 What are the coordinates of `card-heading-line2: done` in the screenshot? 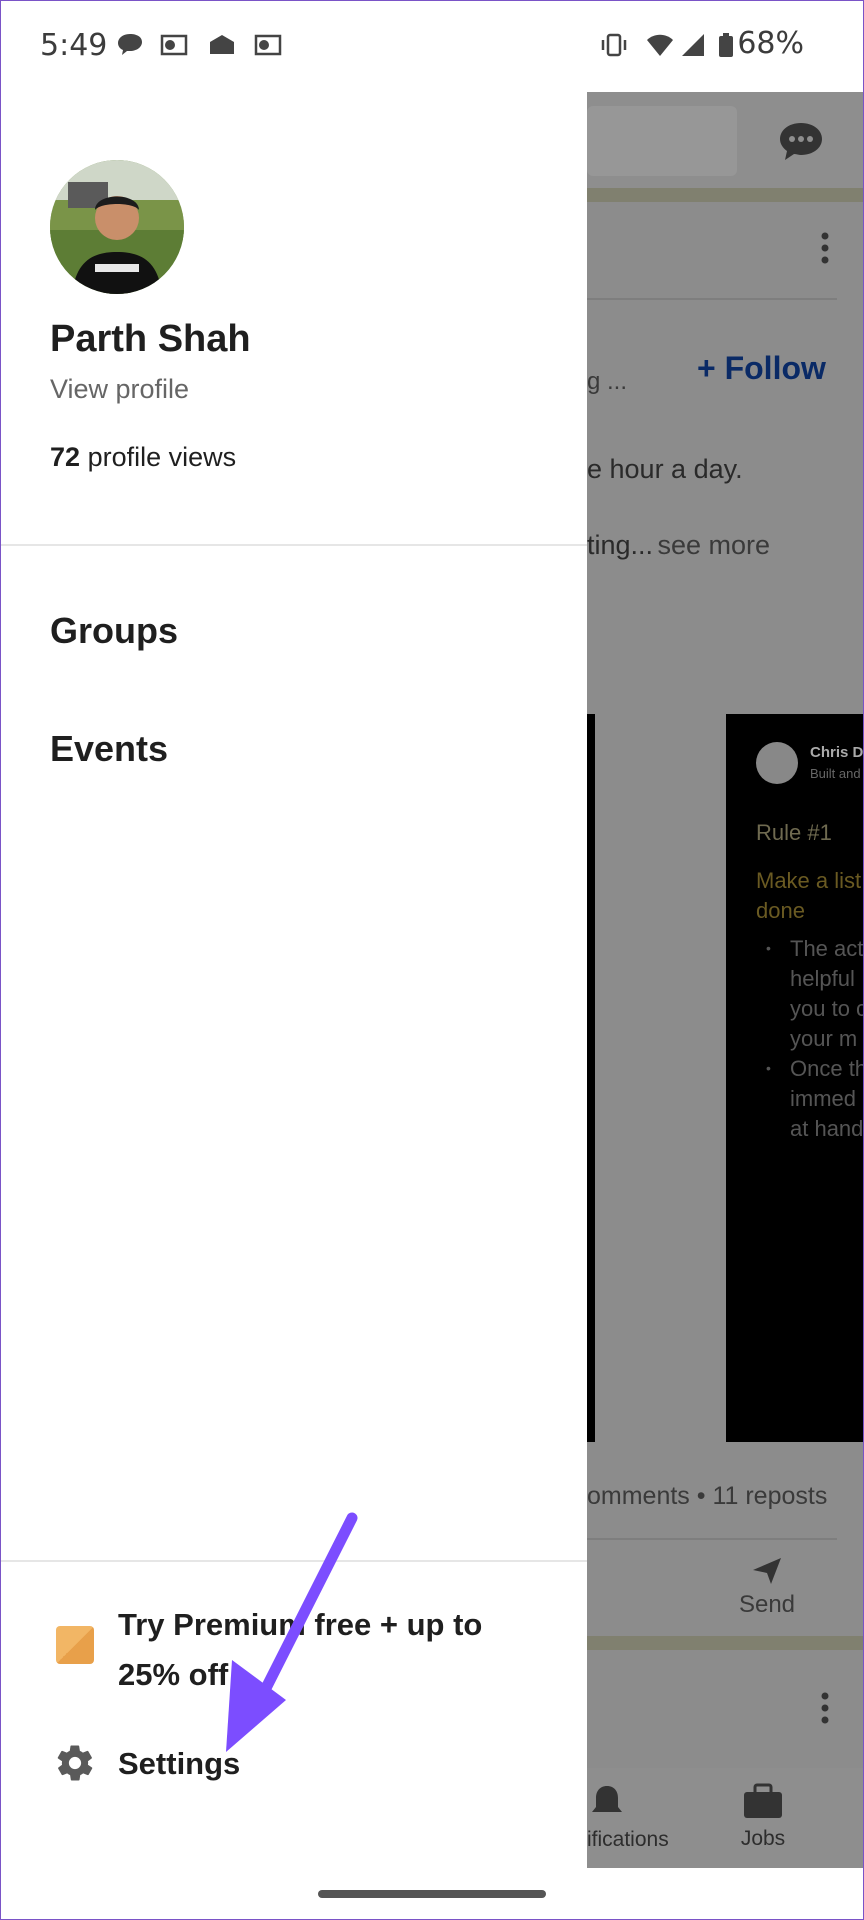 It's located at (780, 910).